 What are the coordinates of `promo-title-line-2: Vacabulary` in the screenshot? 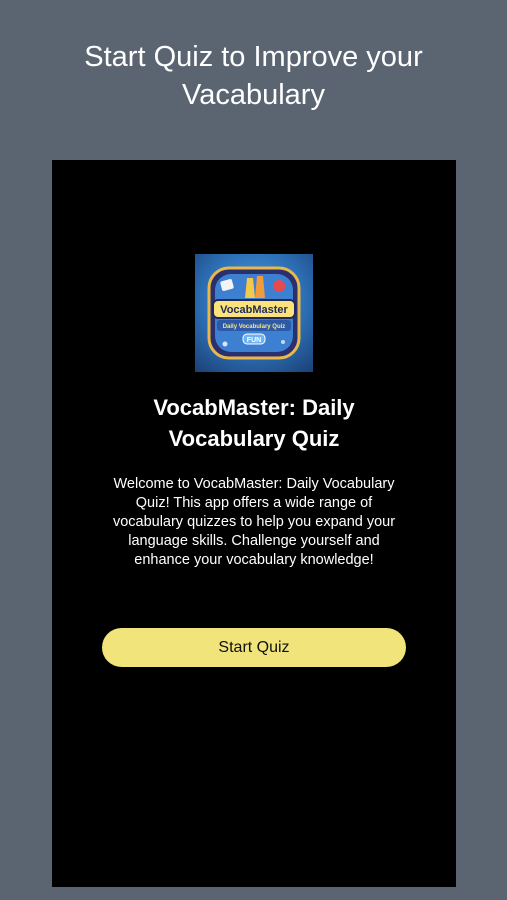 It's located at (253, 95).